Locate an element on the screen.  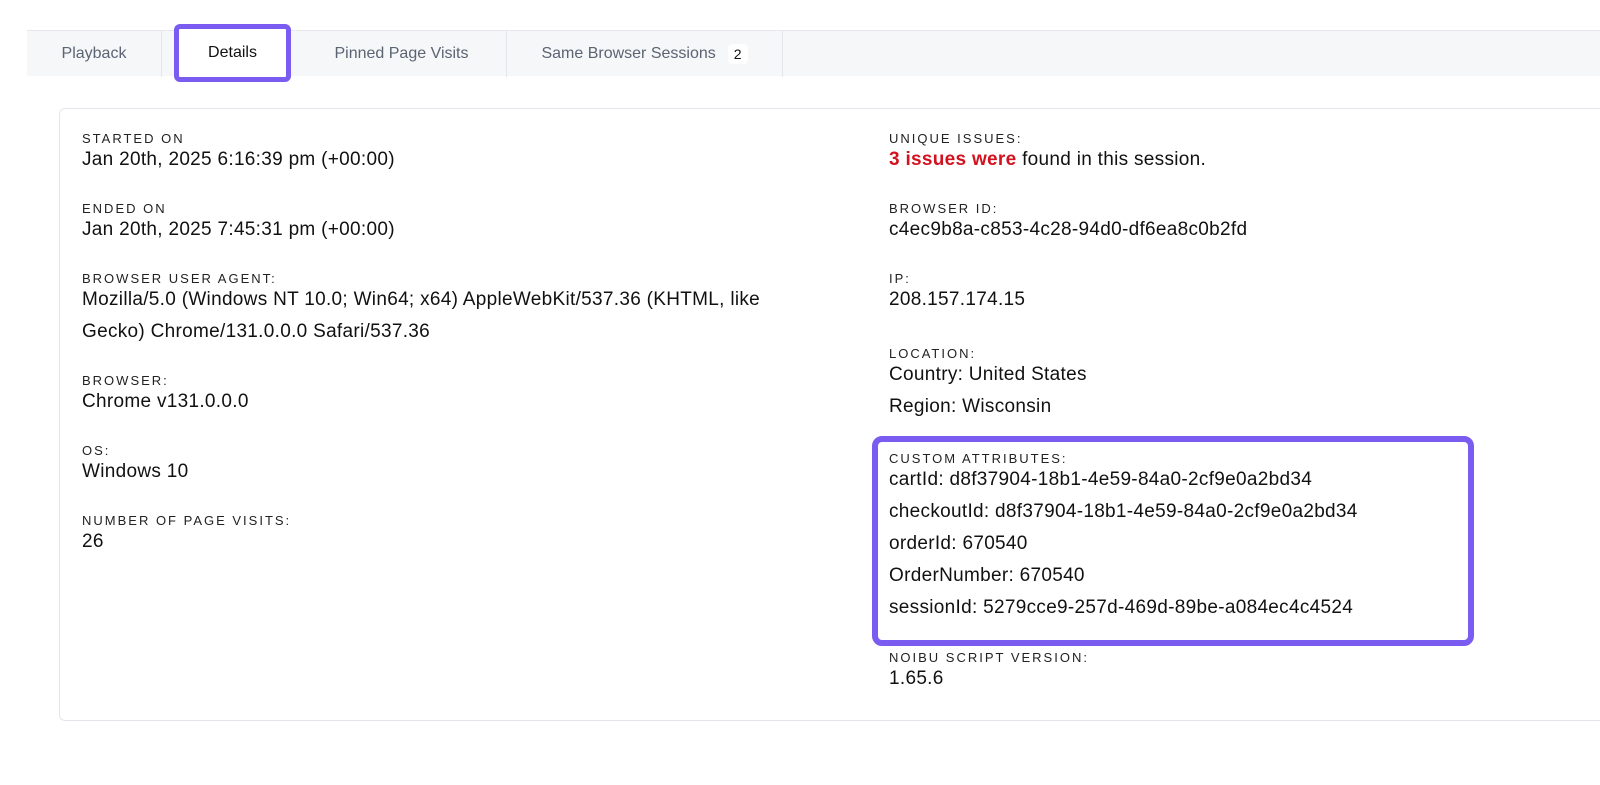
started-on-value: Jan 20th, 2025 6:16:39 pm (+00:00) is located at coordinates (238, 159).